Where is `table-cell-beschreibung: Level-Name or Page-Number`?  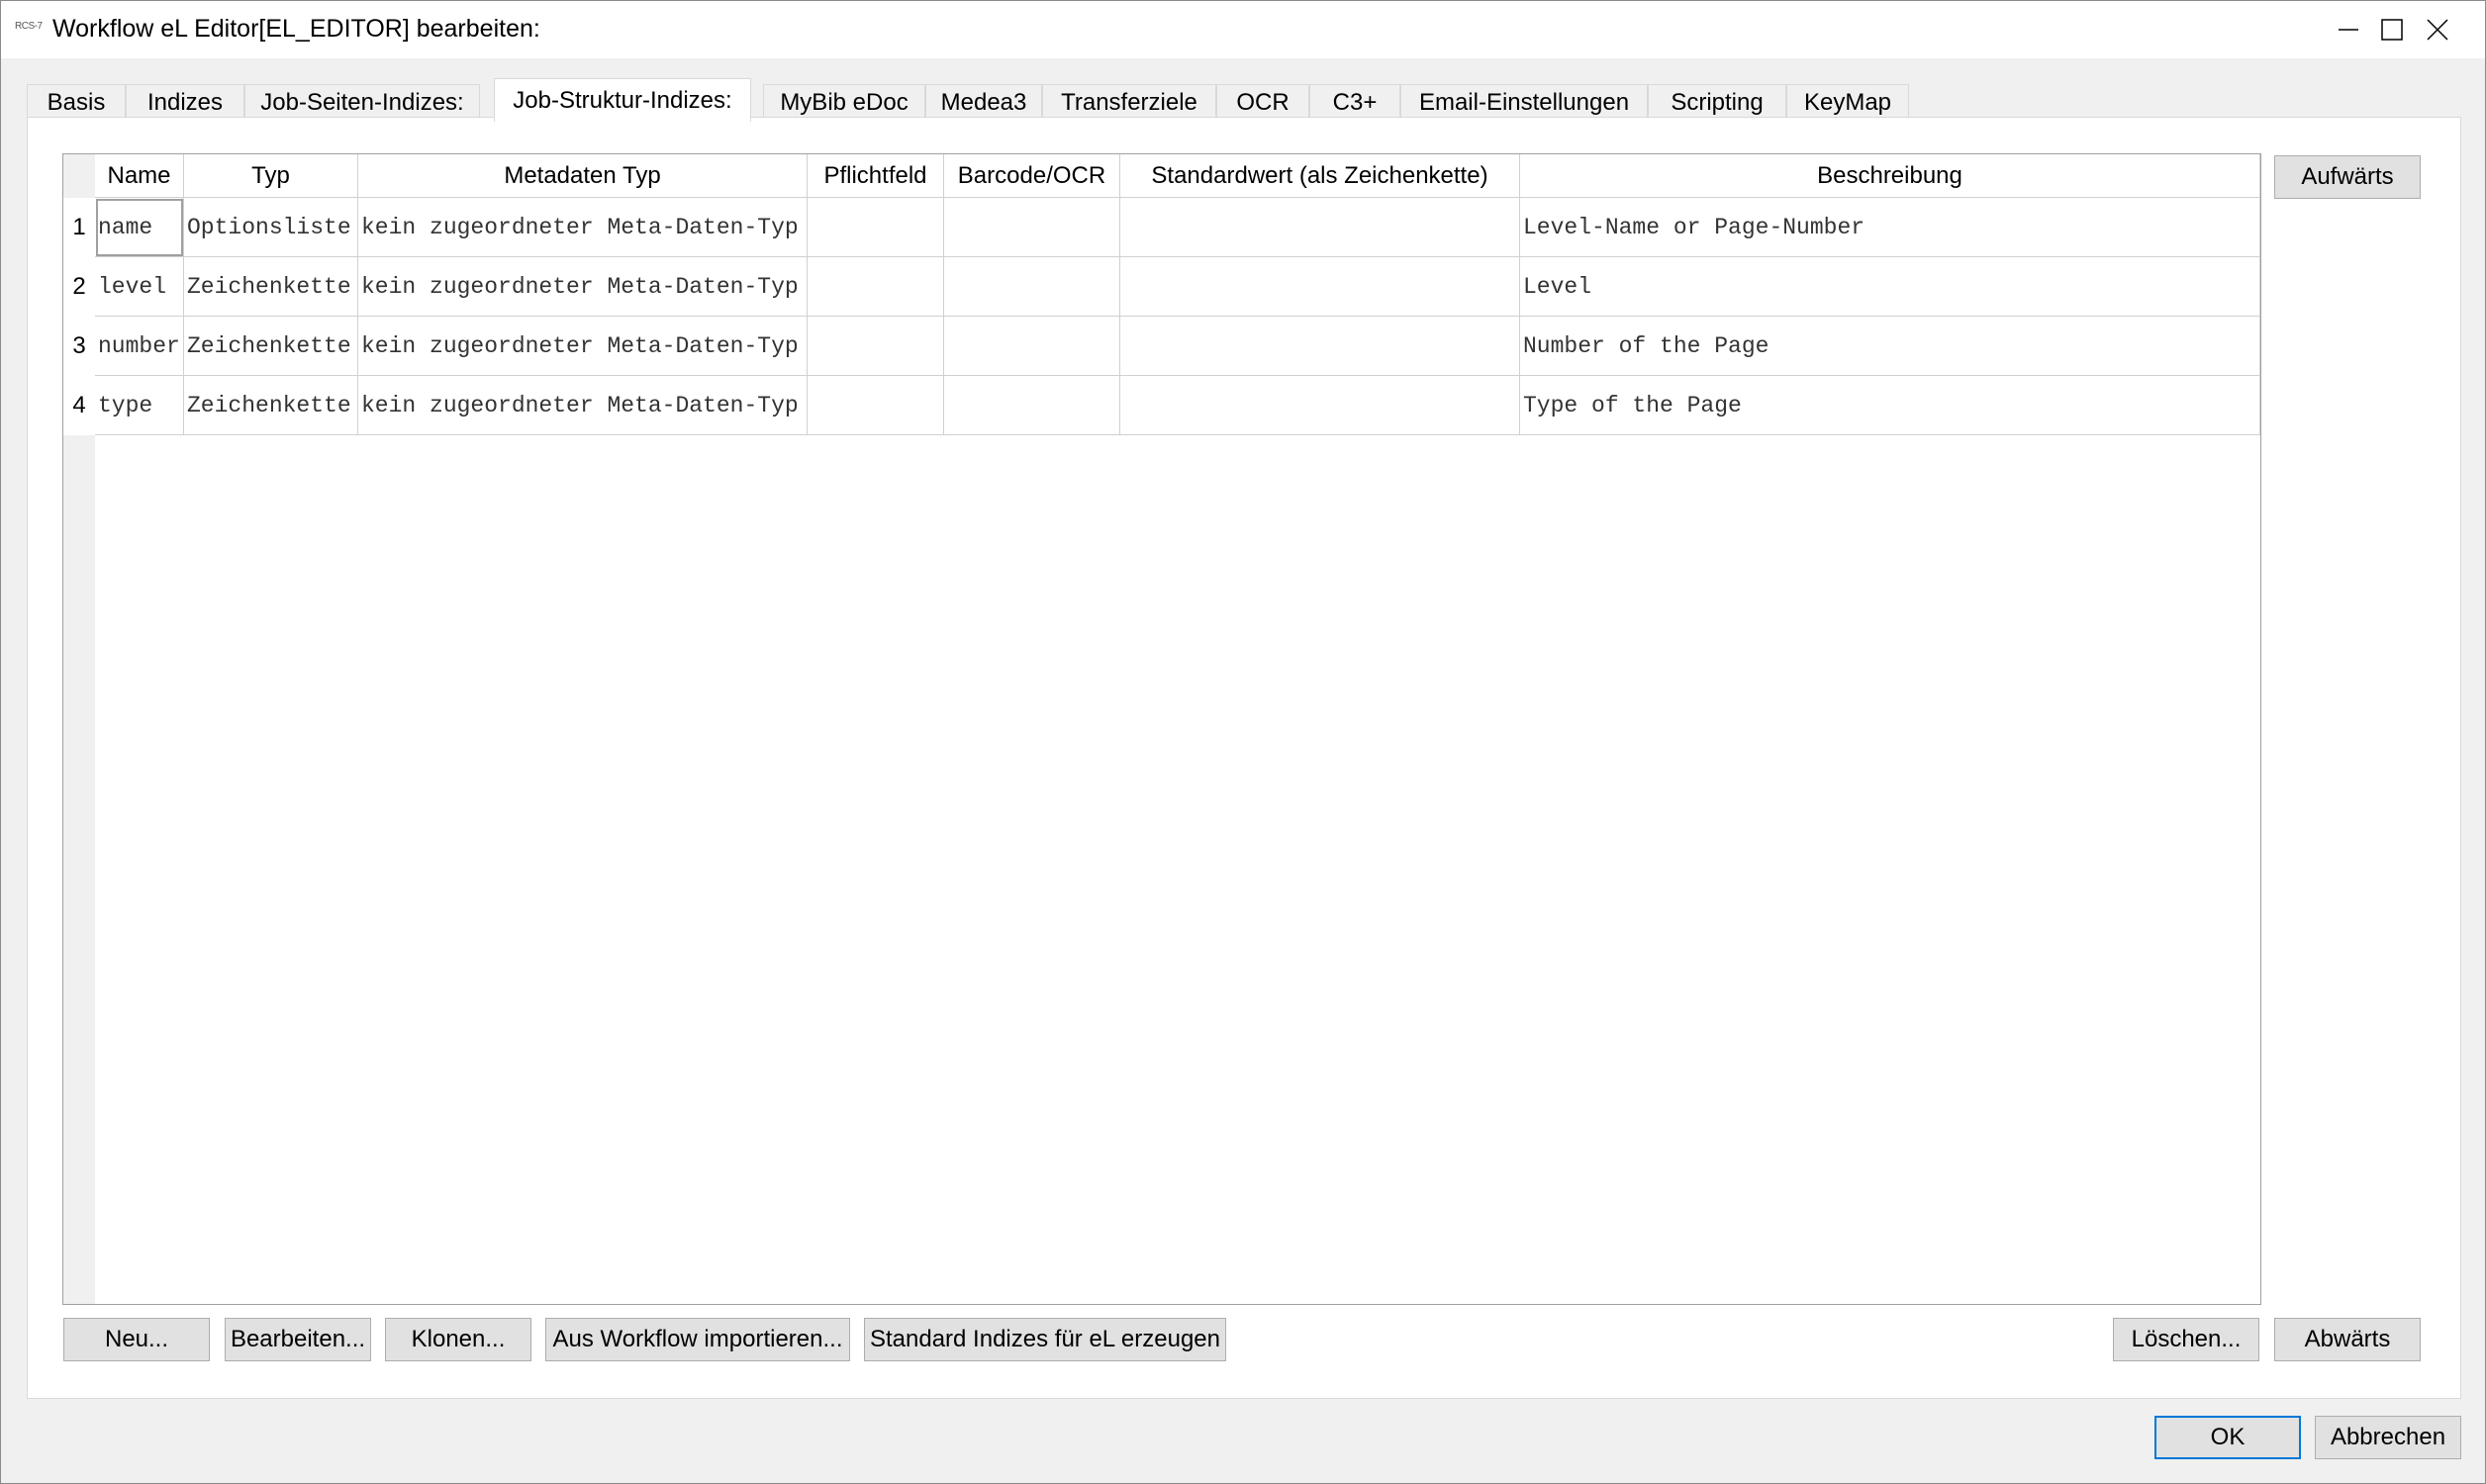
table-cell-beschreibung: Level-Name or Page-Number is located at coordinates (1890, 227).